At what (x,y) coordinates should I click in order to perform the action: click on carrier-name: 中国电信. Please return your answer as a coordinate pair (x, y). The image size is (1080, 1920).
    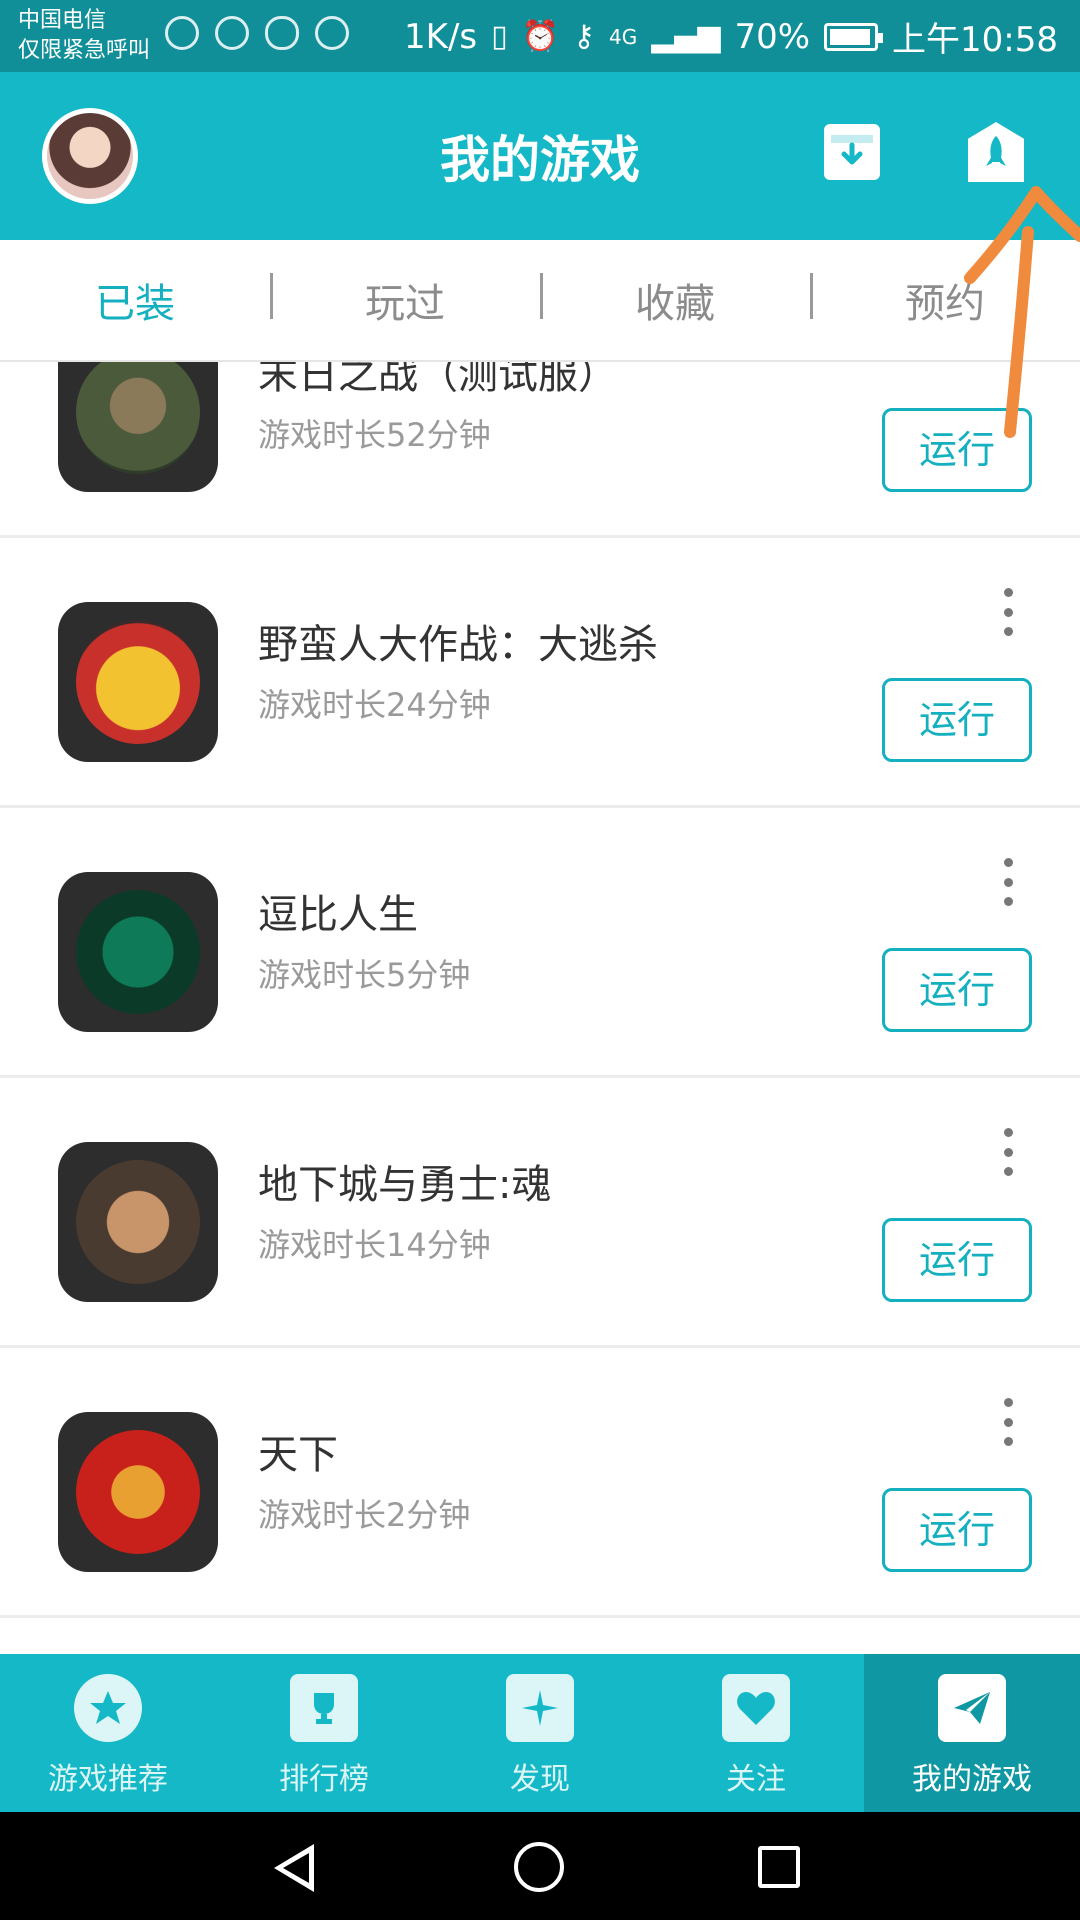
    Looking at the image, I should click on (62, 20).